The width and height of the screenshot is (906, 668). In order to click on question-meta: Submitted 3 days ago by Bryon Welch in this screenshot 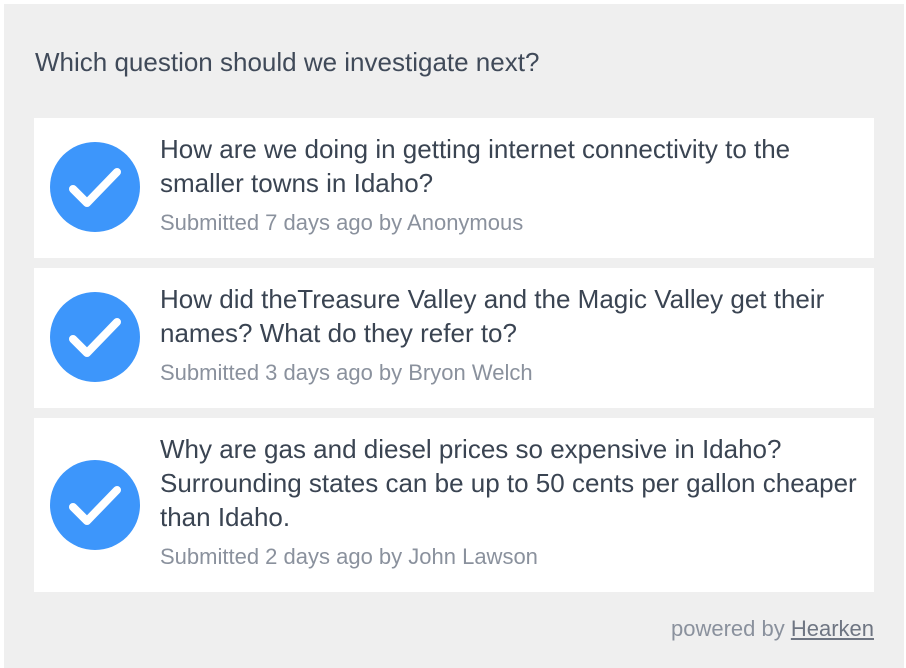, I will do `click(346, 372)`.